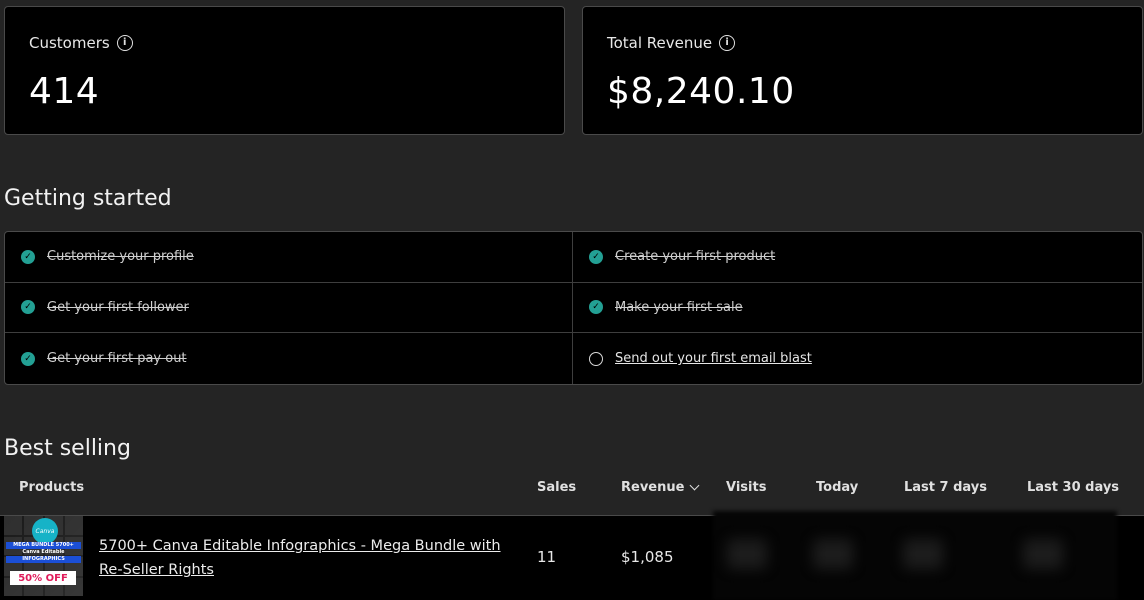  I want to click on redacted-stats-area, so click(915, 555).